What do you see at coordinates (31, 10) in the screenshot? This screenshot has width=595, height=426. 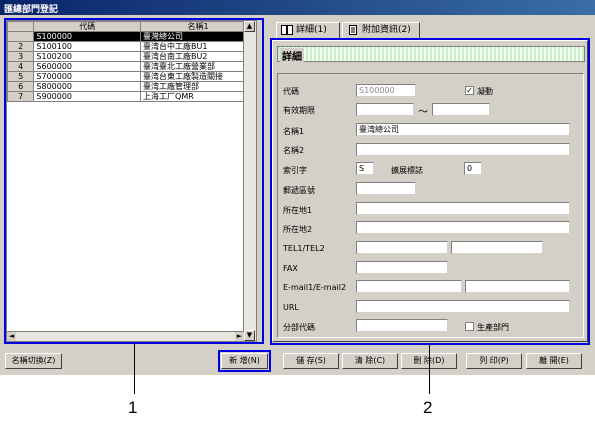 I see `window-title: 匯總部門登記` at bounding box center [31, 10].